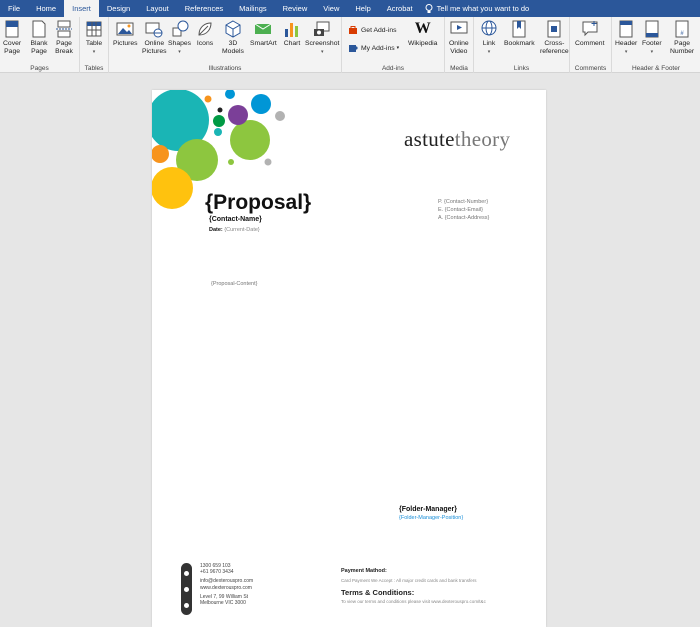 The height and width of the screenshot is (627, 700). Describe the element at coordinates (393, 68) in the screenshot. I see `group-label-addins: Add-ins` at that location.